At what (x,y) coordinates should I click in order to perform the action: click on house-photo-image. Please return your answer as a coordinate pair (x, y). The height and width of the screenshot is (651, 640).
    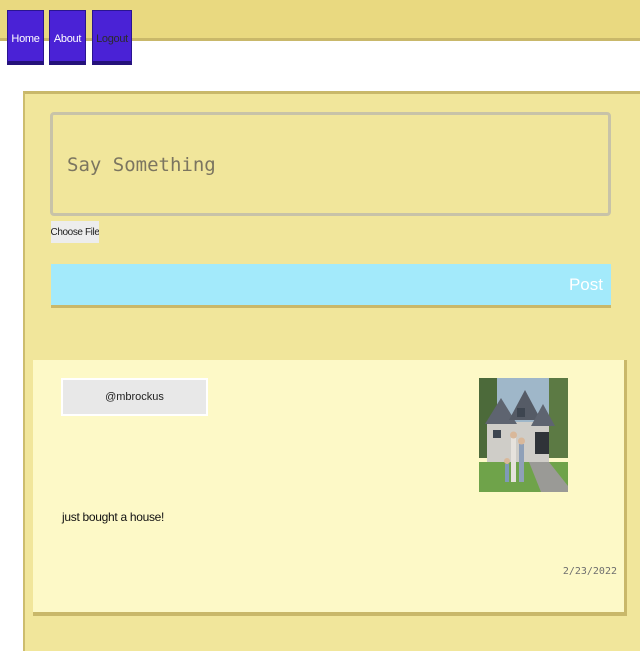
    Looking at the image, I should click on (523, 435).